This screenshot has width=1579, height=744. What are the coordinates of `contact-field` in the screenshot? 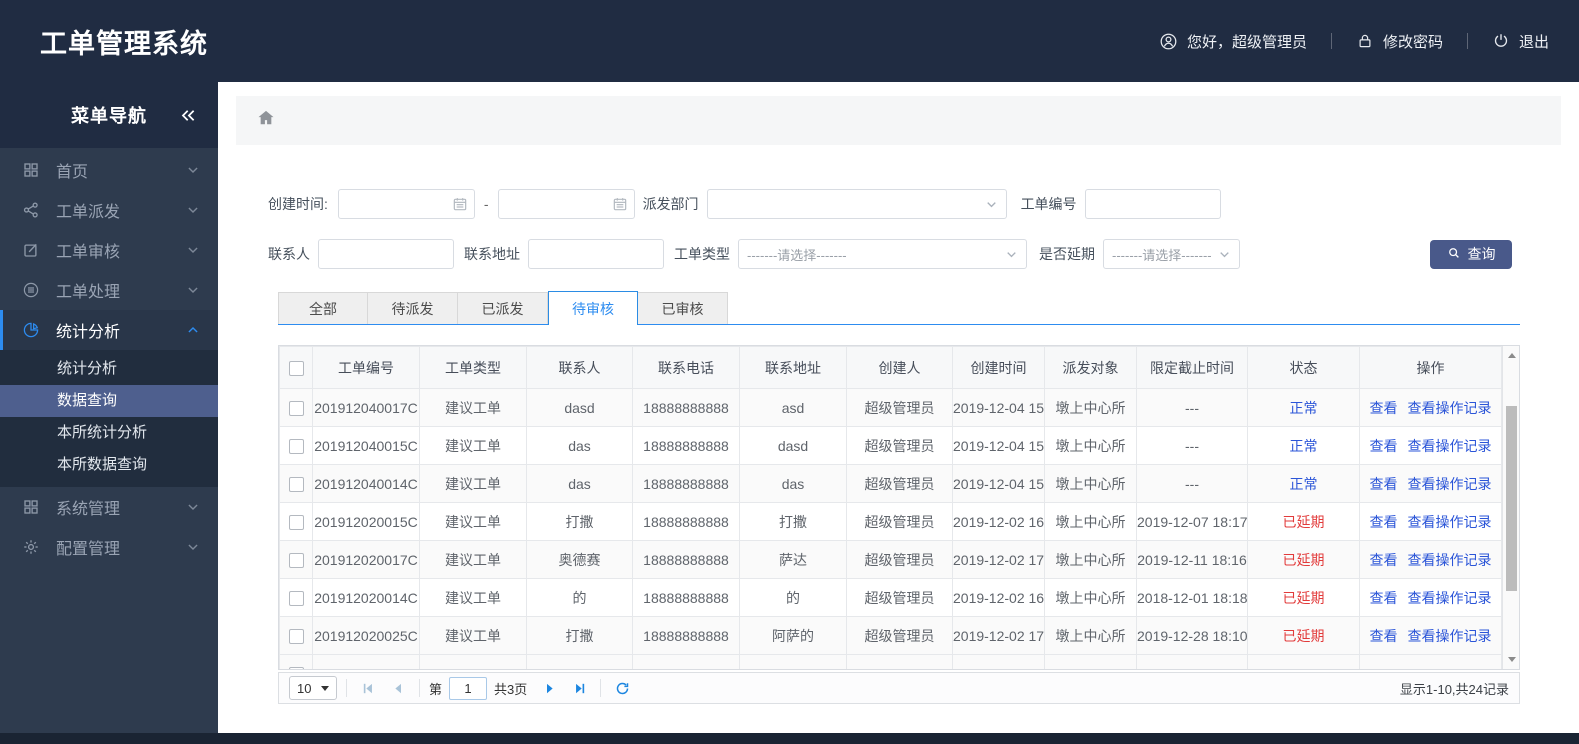 It's located at (386, 254).